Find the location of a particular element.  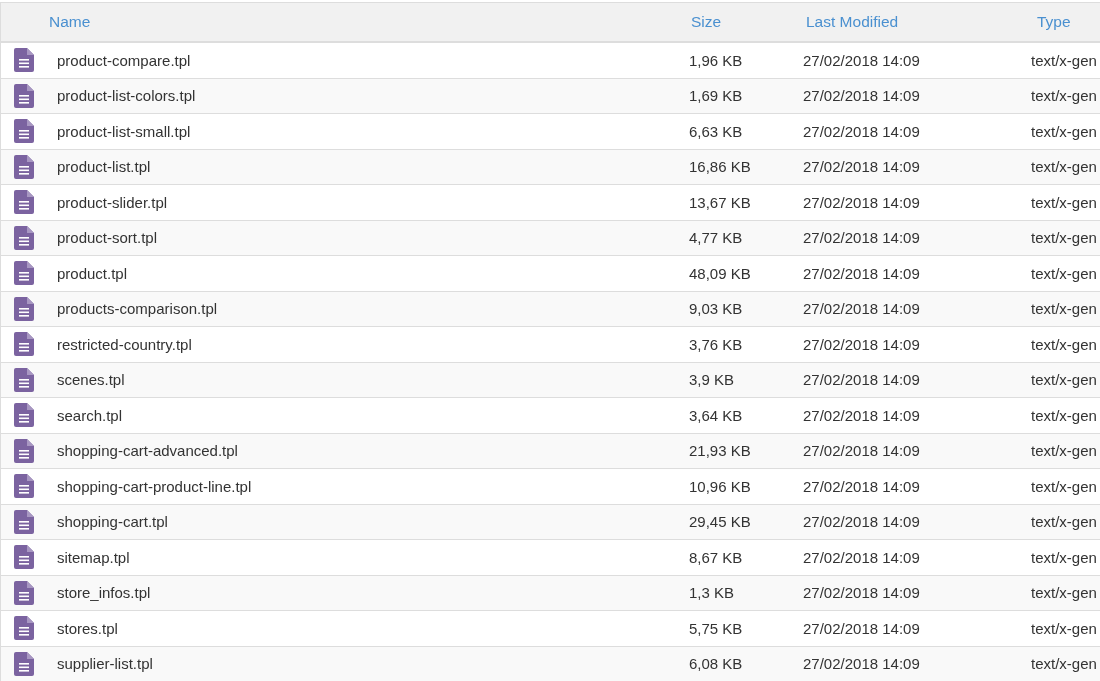

file-size: 13,67 KB is located at coordinates (720, 202).